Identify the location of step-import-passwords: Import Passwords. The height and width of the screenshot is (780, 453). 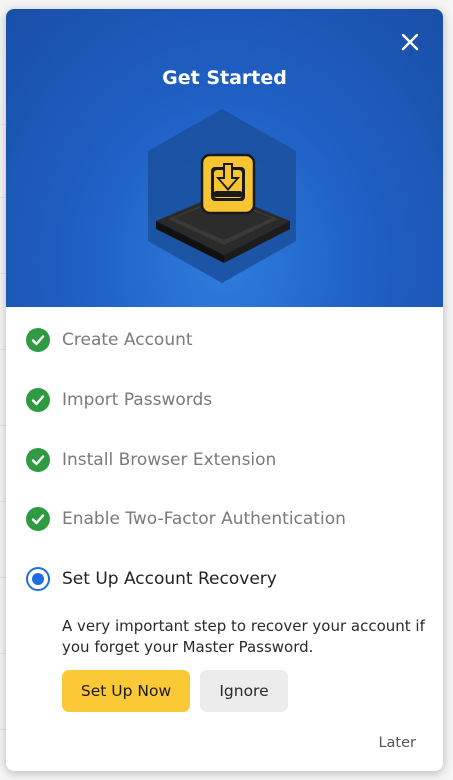
(119, 400).